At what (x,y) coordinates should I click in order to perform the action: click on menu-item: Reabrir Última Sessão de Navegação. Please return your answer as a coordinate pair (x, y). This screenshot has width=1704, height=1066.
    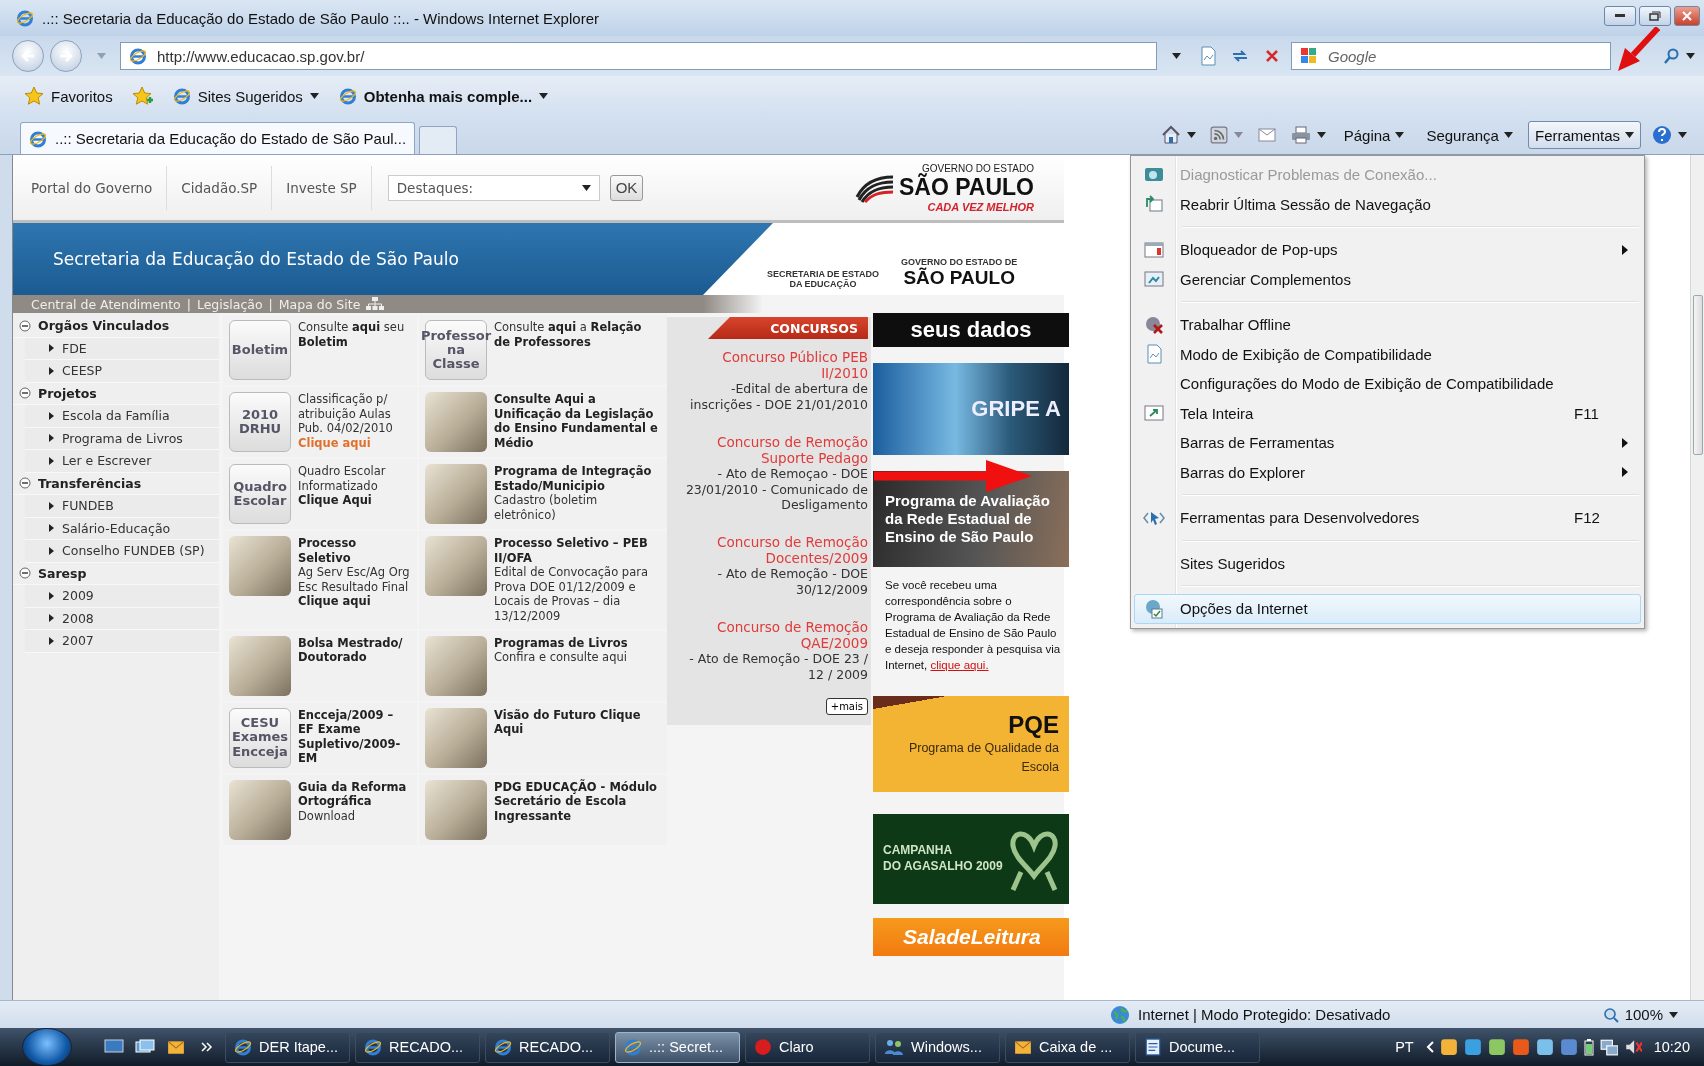
    Looking at the image, I should click on (1387, 204).